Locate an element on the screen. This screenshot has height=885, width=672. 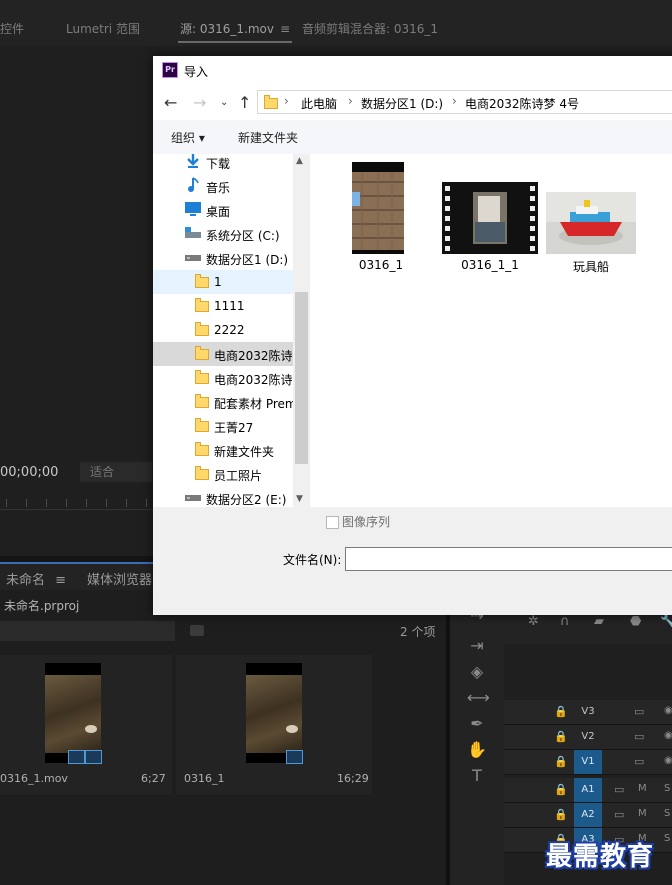
track-a2: 🔒 A2 ▭ M S is located at coordinates (588, 815).